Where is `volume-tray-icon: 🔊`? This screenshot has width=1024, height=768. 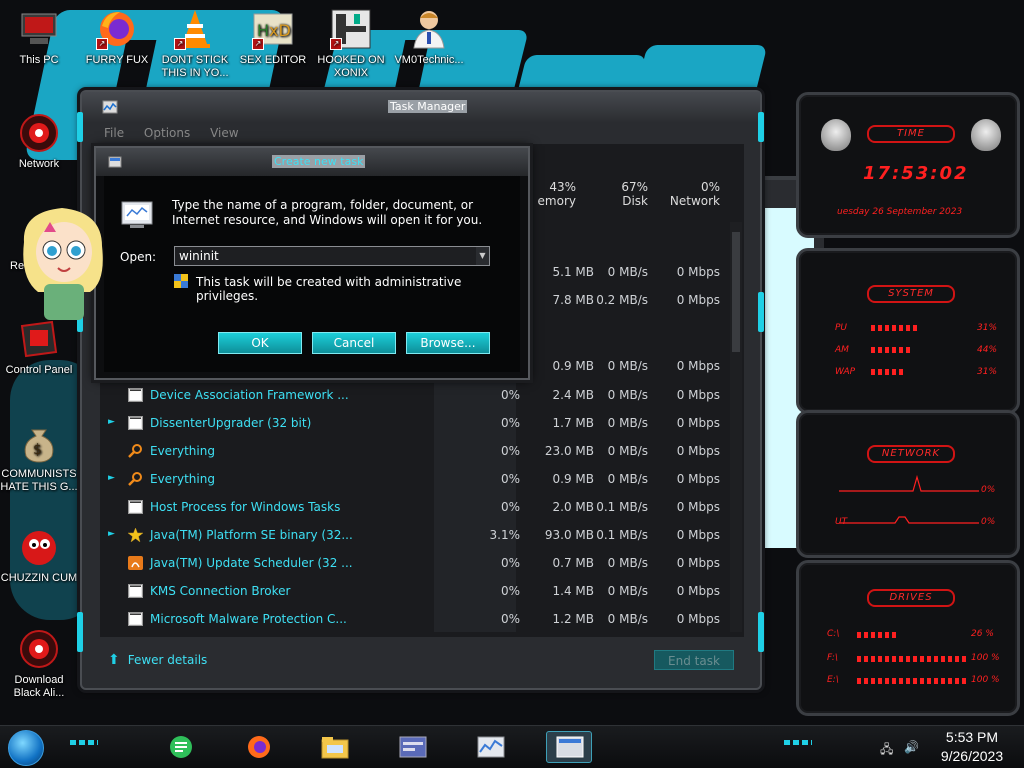
volume-tray-icon: 🔊 is located at coordinates (911, 747).